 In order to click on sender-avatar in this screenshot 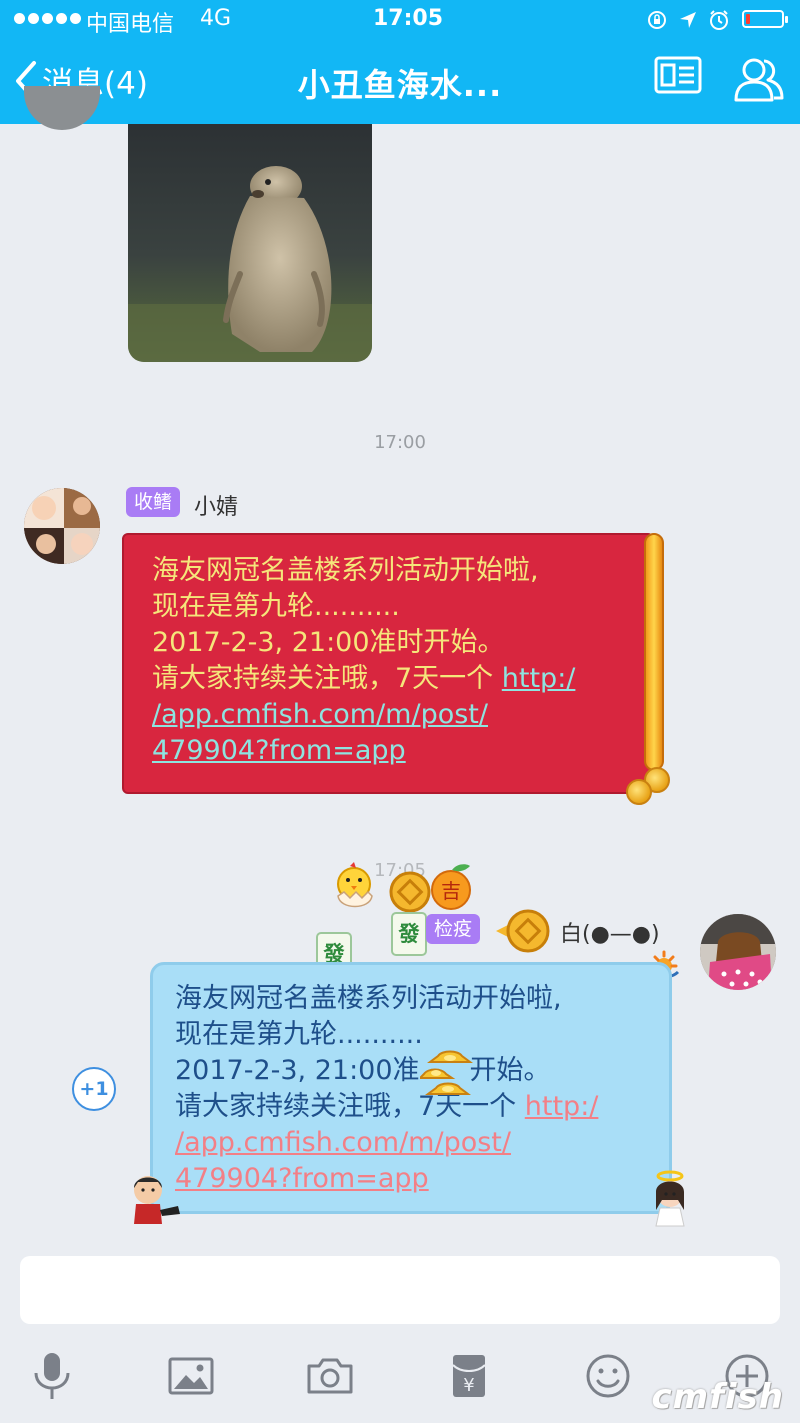, I will do `click(62, 526)`.